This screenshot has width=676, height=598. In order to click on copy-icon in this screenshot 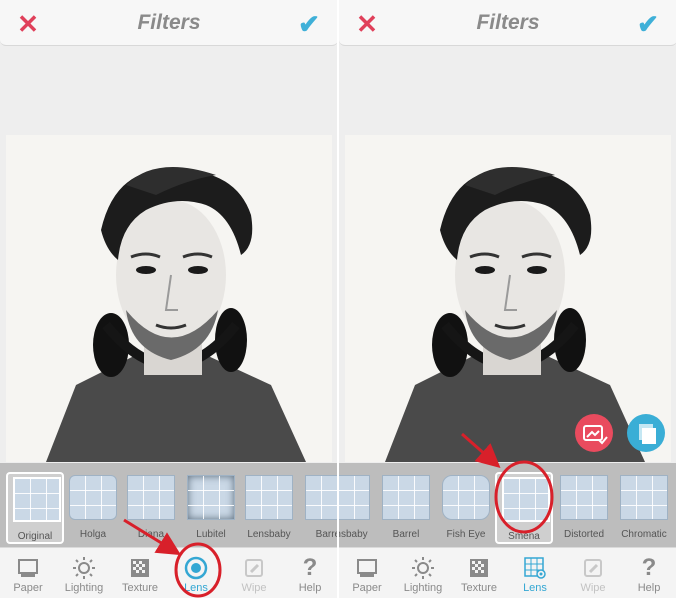, I will do `click(647, 434)`.